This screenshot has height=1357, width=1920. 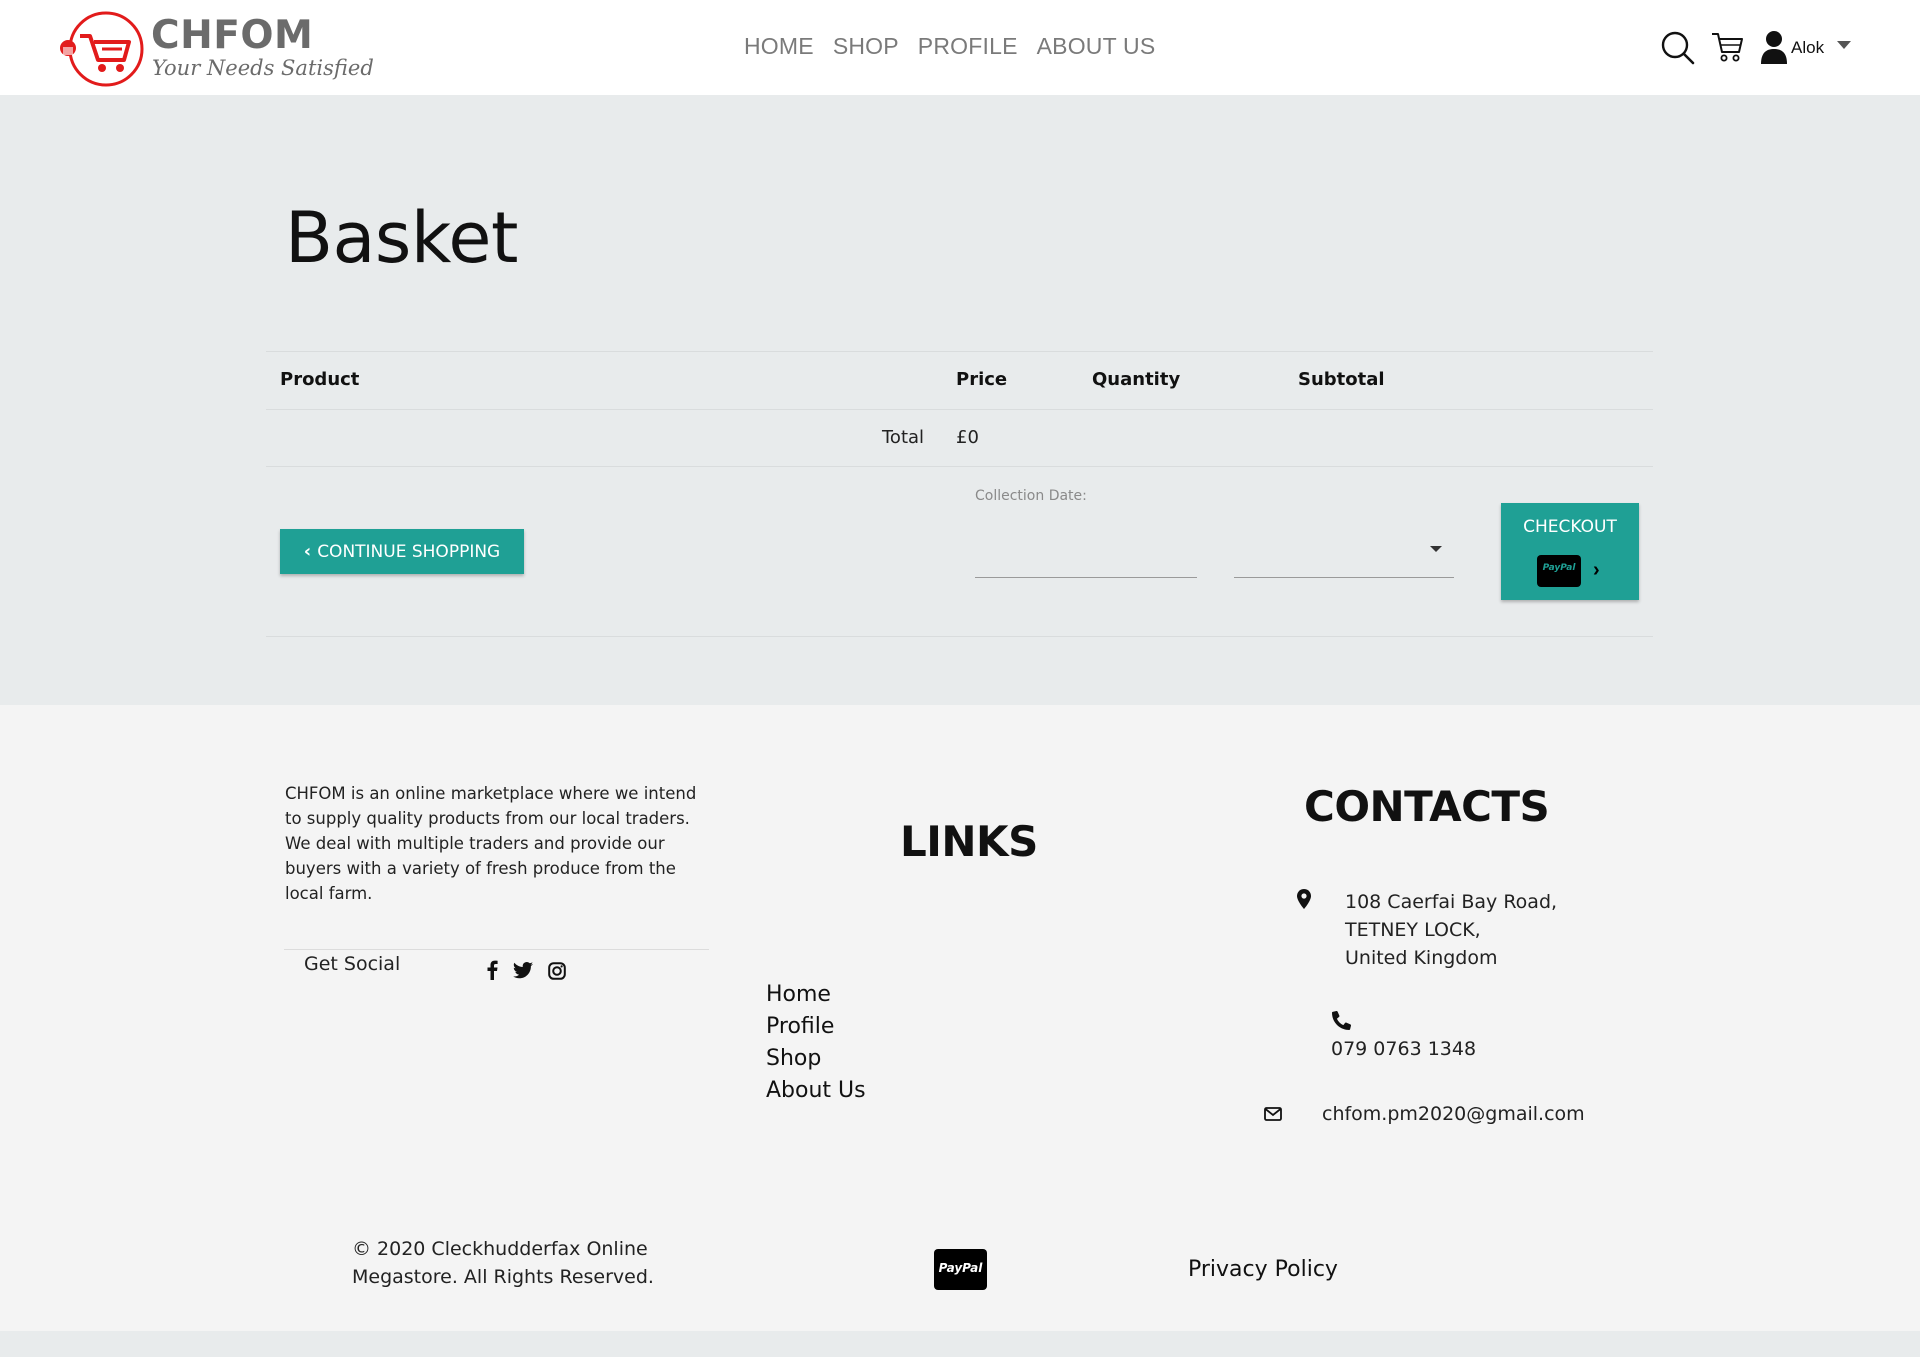 What do you see at coordinates (1756, 49) in the screenshot?
I see `header-tools: Alok` at bounding box center [1756, 49].